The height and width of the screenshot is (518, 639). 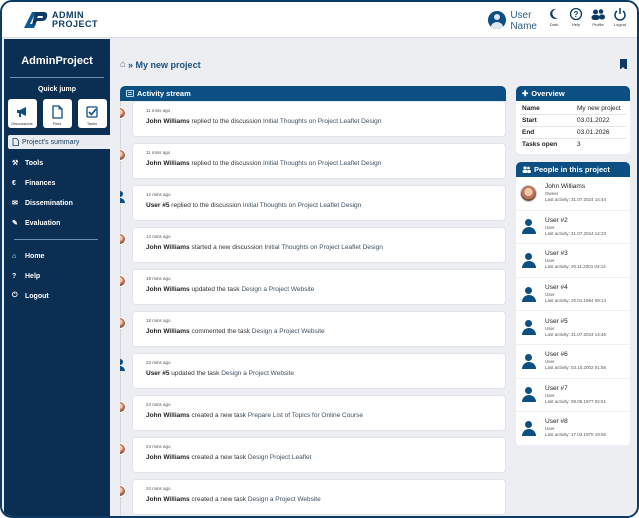 What do you see at coordinates (525, 93) in the screenshot?
I see `pin-icon: ✚` at bounding box center [525, 93].